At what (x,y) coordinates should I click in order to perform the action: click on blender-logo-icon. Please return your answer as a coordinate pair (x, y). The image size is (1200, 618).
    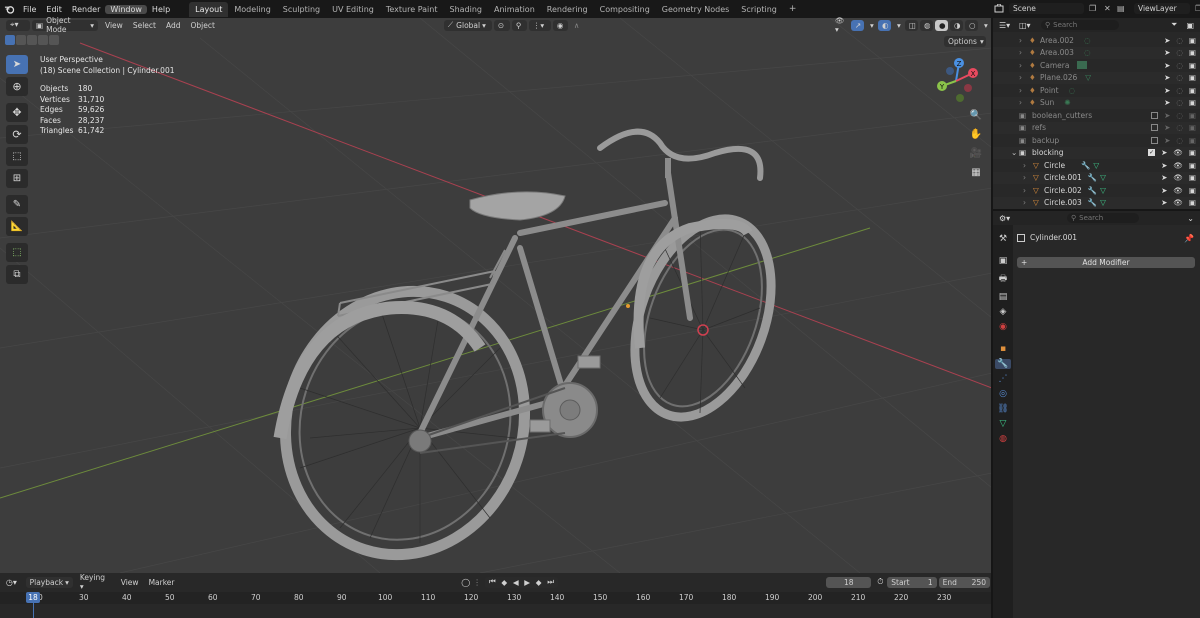
    Looking at the image, I should click on (9, 9).